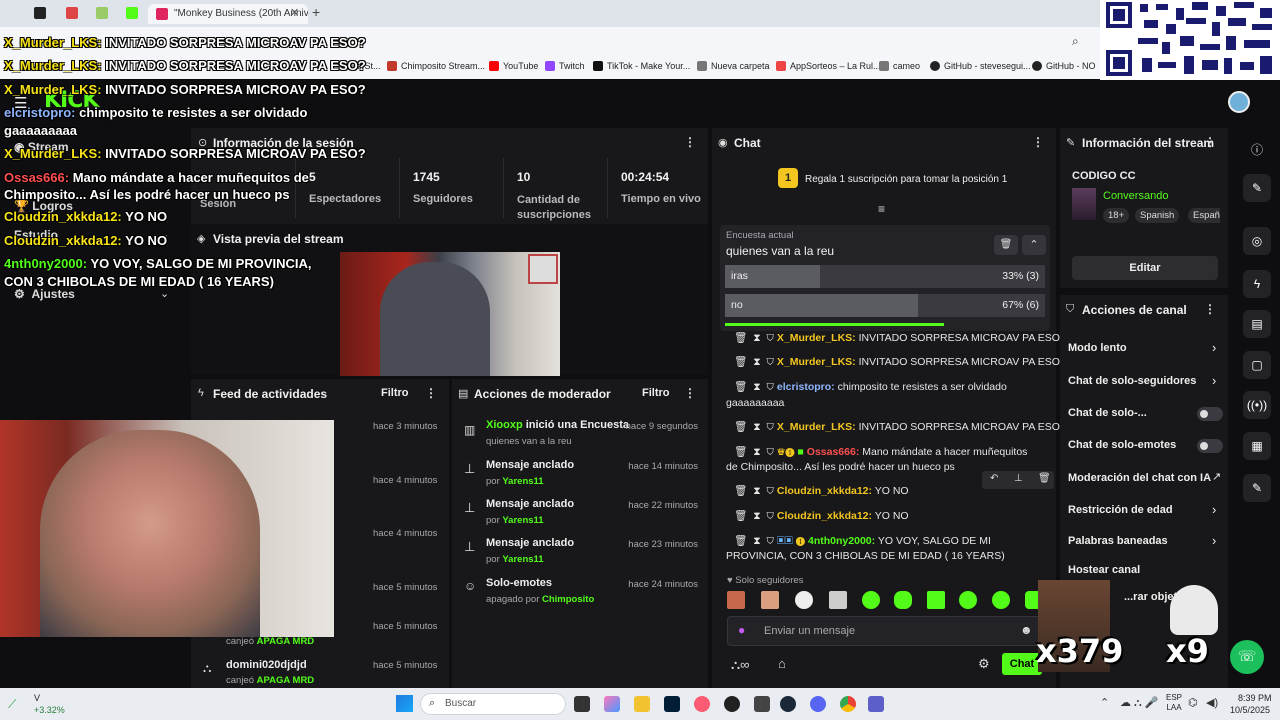  Describe the element at coordinates (1026, 630) in the screenshot. I see `emoji-icon: ☻` at that location.